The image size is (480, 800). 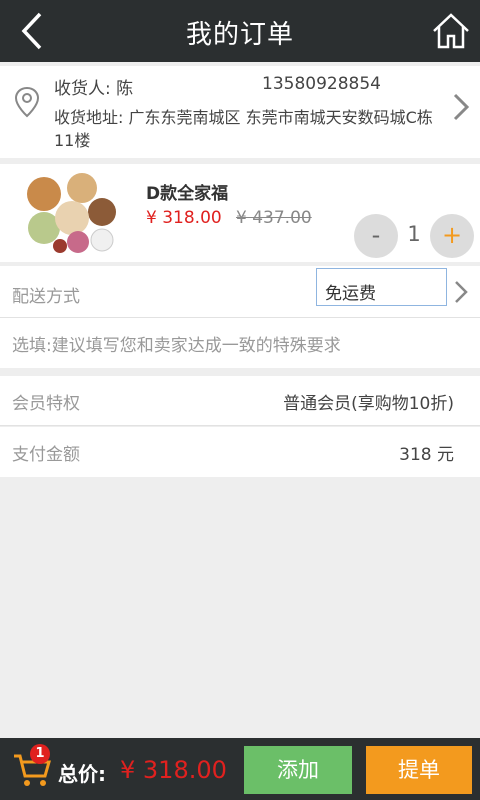 What do you see at coordinates (240, 292) in the screenshot?
I see `shipping-method-row: 配送方式 免运费` at bounding box center [240, 292].